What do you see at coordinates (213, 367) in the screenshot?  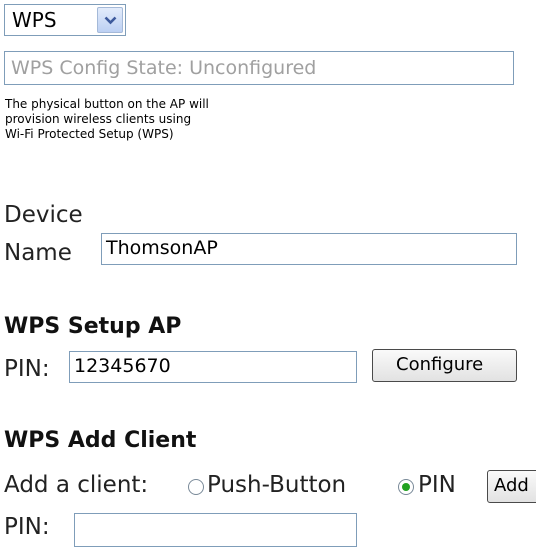 I see `setup-pin-input: 12345670` at bounding box center [213, 367].